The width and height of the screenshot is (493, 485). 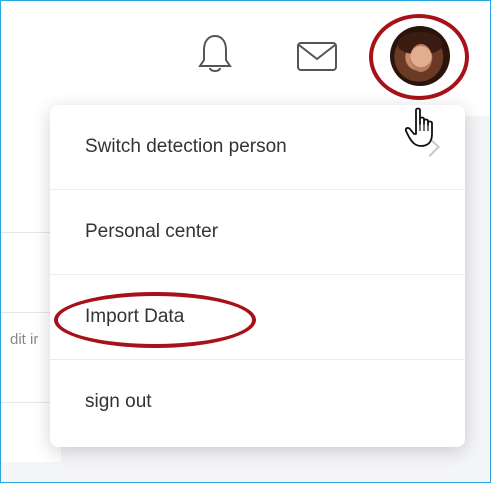 I want to click on menu-item-personal-center: Personal center, so click(x=257, y=232).